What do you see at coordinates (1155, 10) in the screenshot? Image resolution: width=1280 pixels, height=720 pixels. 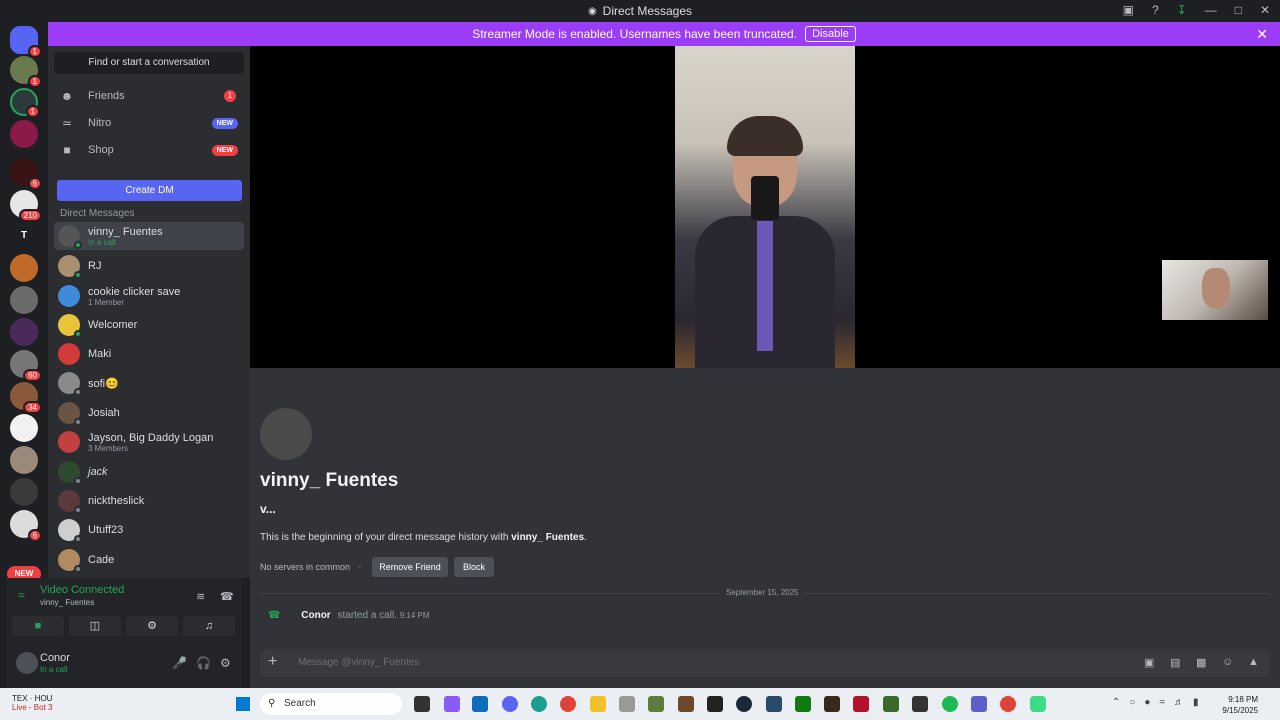 I see `help-icon: ?` at bounding box center [1155, 10].